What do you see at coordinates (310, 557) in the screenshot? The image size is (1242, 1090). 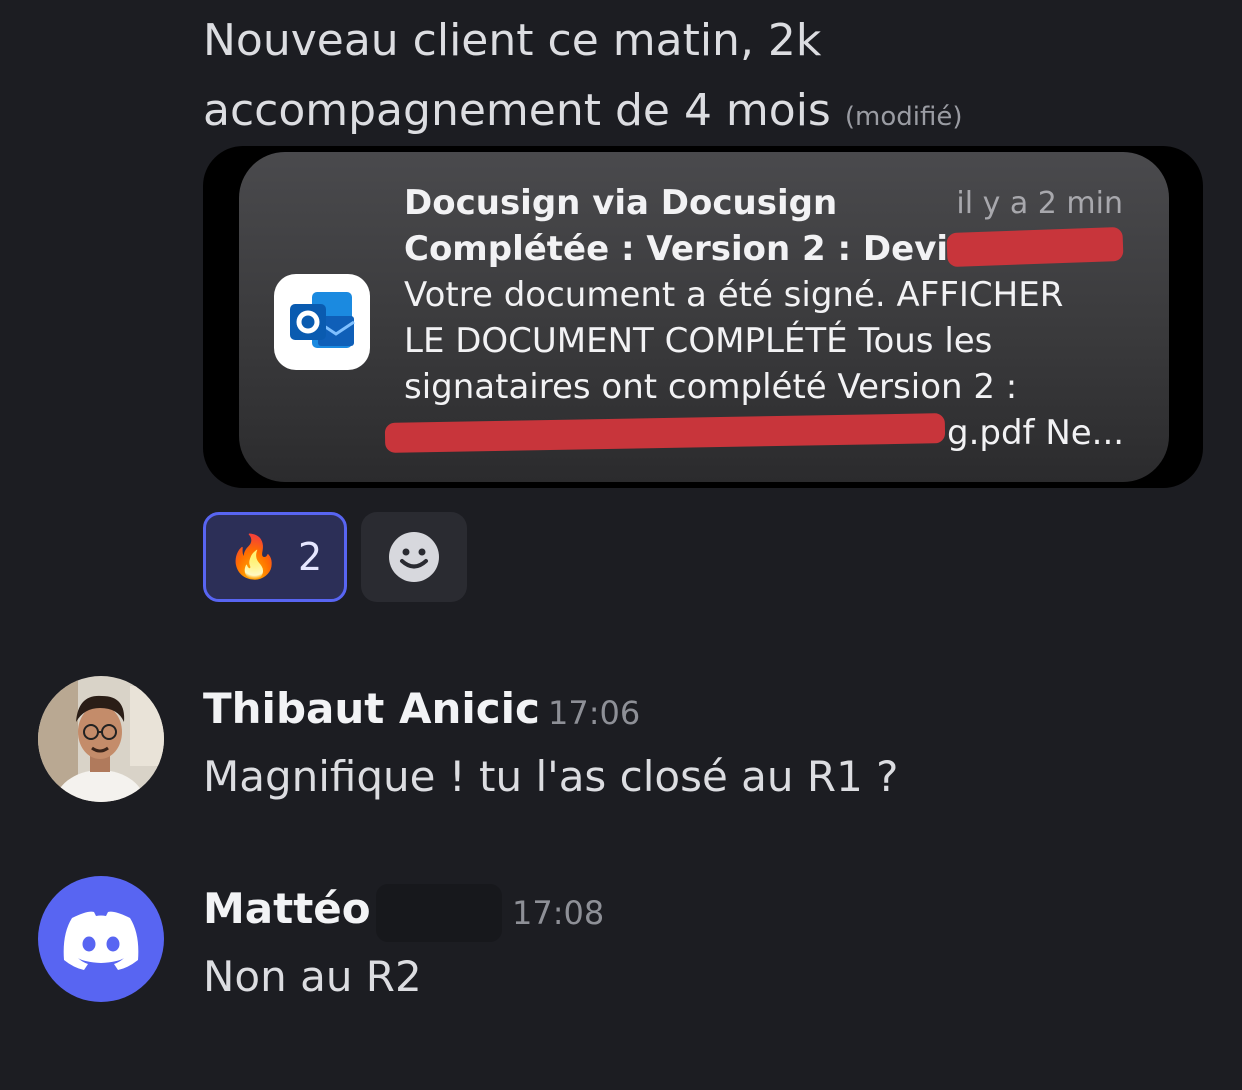 I see `reaction-count: 2` at bounding box center [310, 557].